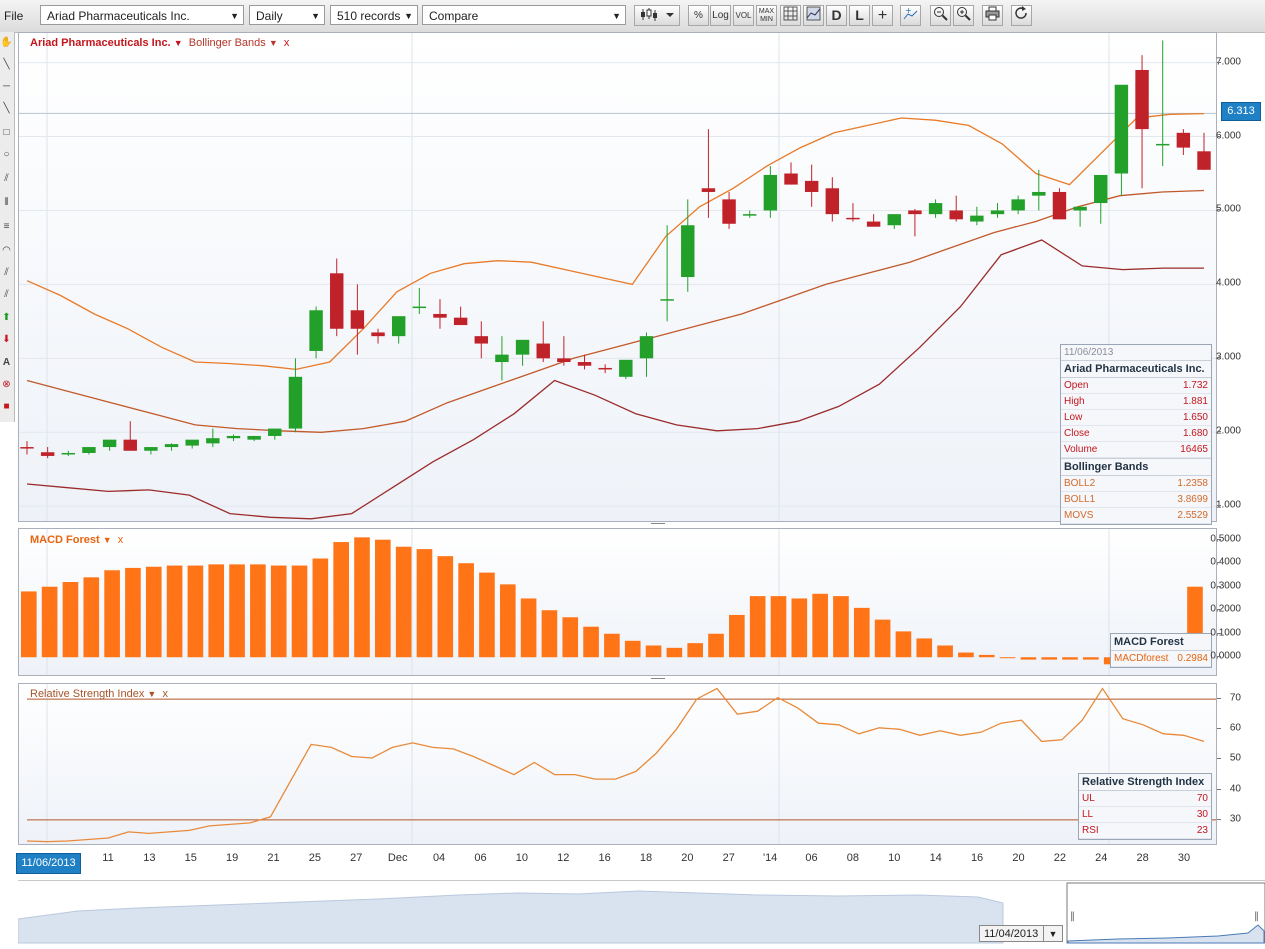 The width and height of the screenshot is (1265, 949). What do you see at coordinates (992, 15) in the screenshot?
I see `print-button` at bounding box center [992, 15].